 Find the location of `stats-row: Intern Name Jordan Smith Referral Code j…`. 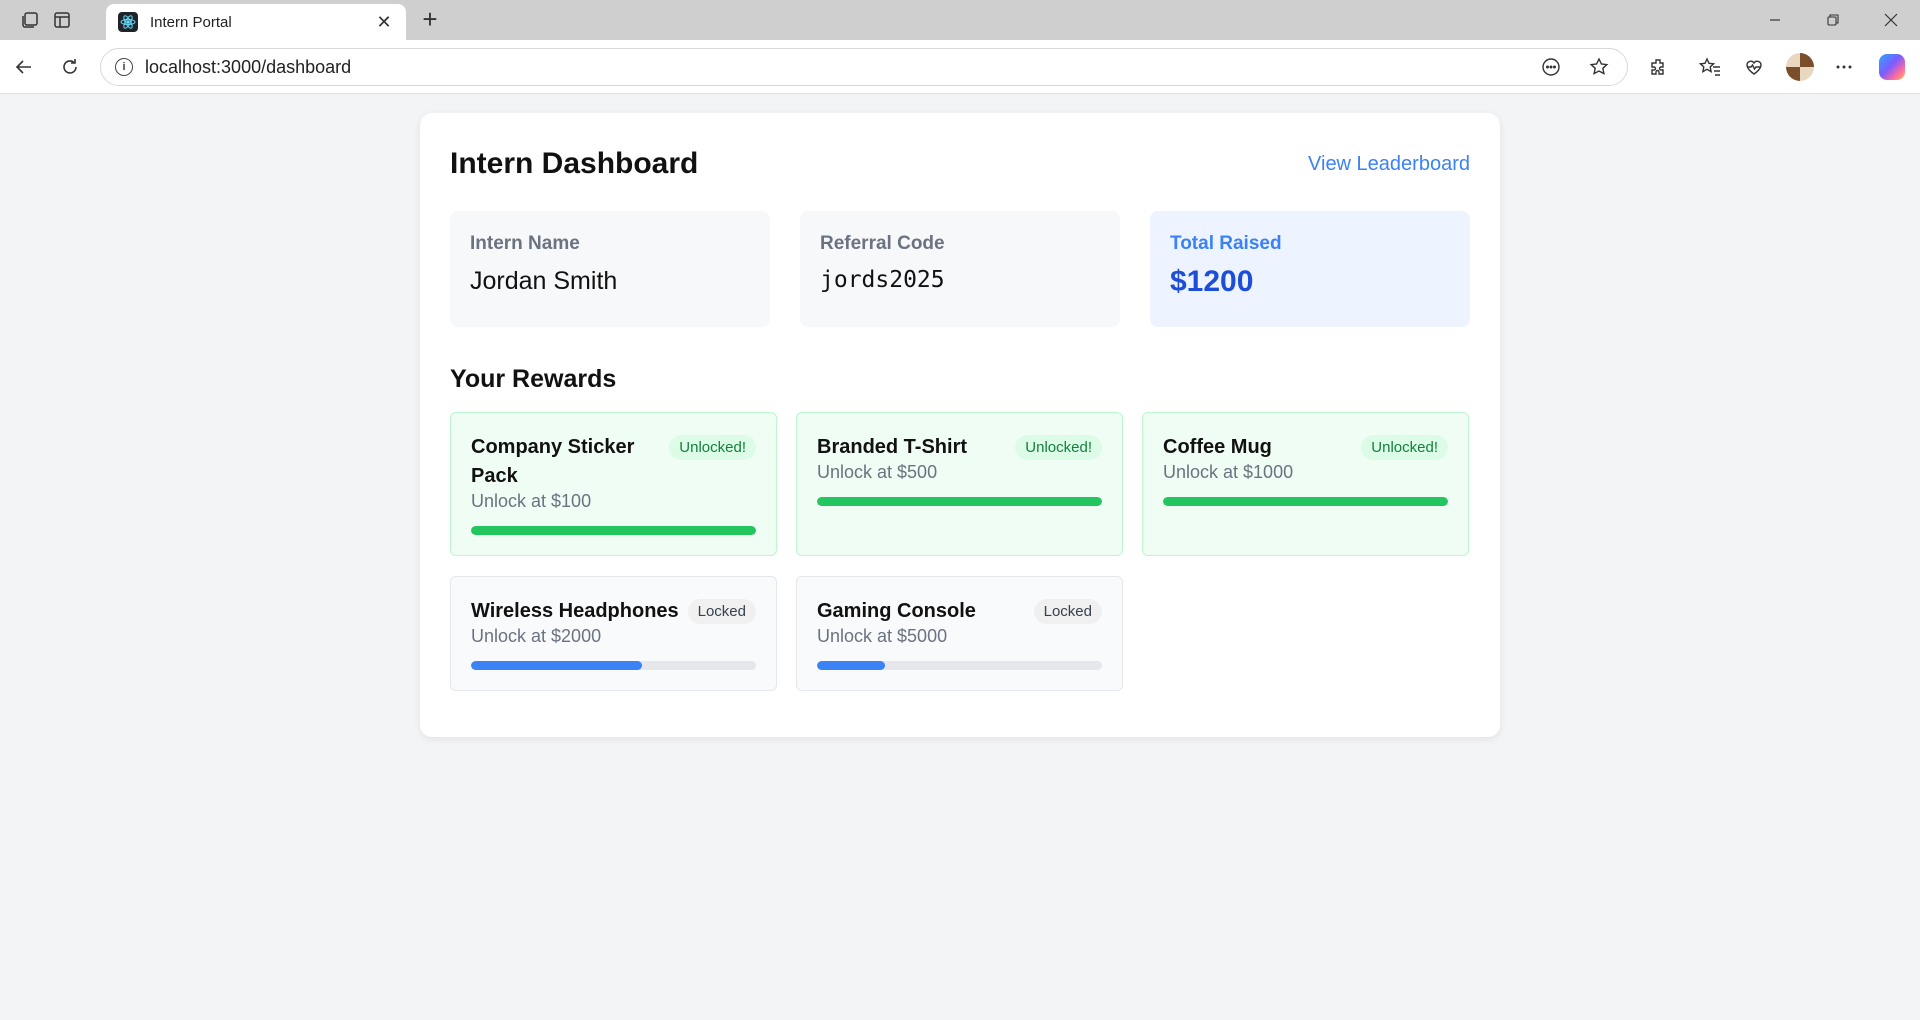

stats-row: Intern Name Jordan Smith Referral Code j… is located at coordinates (960, 269).